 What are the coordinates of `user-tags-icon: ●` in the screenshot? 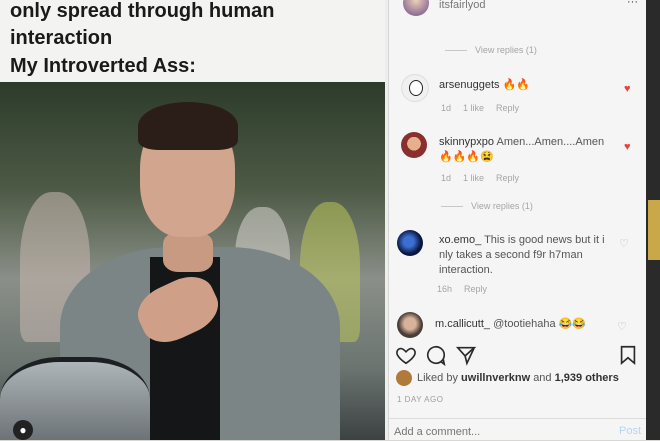 It's located at (23, 430).